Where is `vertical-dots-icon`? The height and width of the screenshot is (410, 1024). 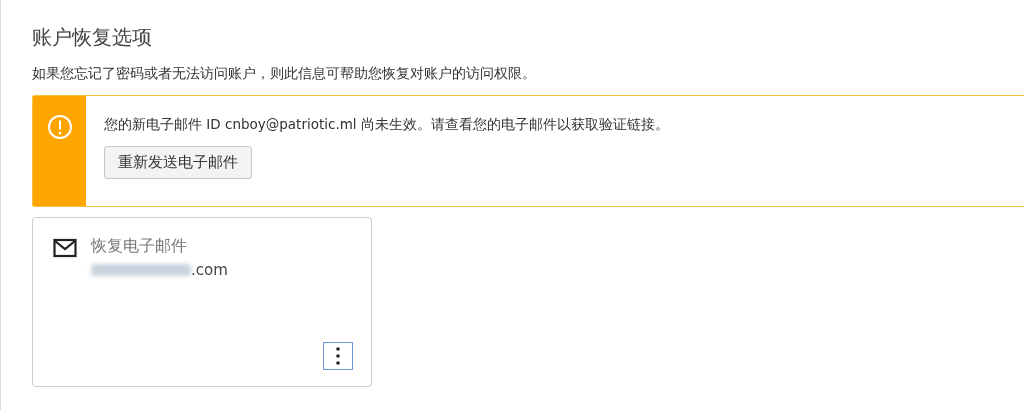 vertical-dots-icon is located at coordinates (338, 356).